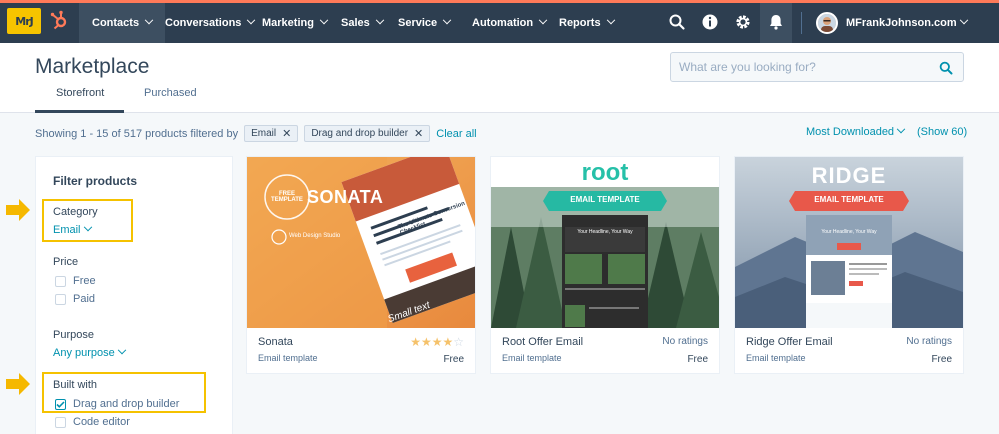  I want to click on purpose-value: Any purpose, so click(84, 353).